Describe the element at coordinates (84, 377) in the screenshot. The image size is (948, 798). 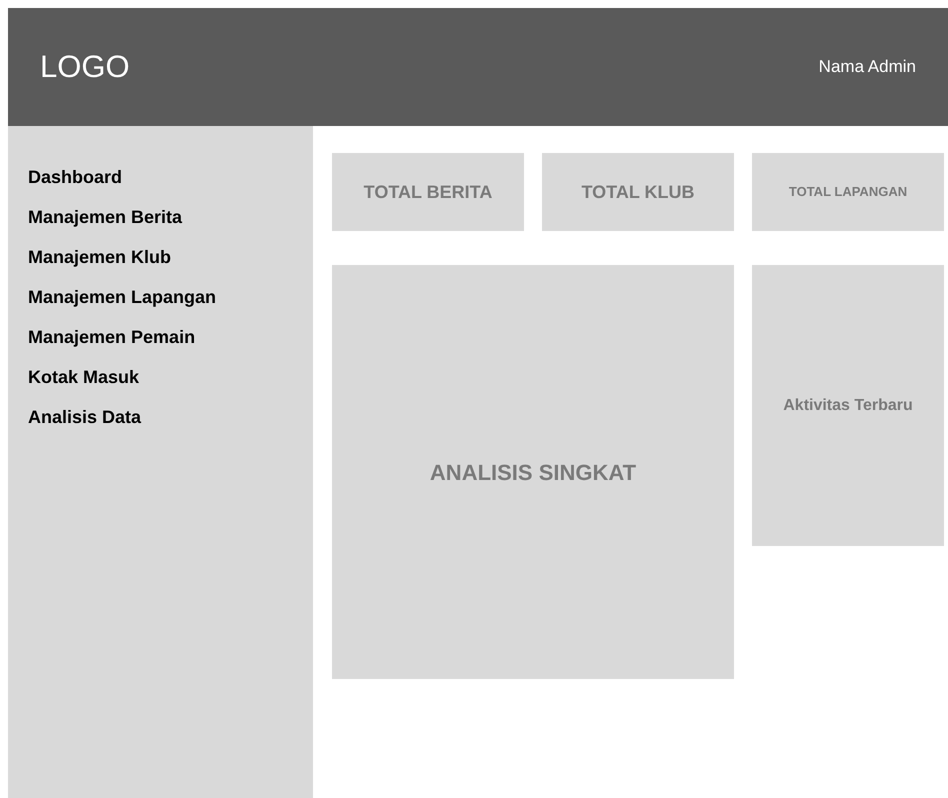
I see `sidebar-item: Kotak Masuk` at that location.